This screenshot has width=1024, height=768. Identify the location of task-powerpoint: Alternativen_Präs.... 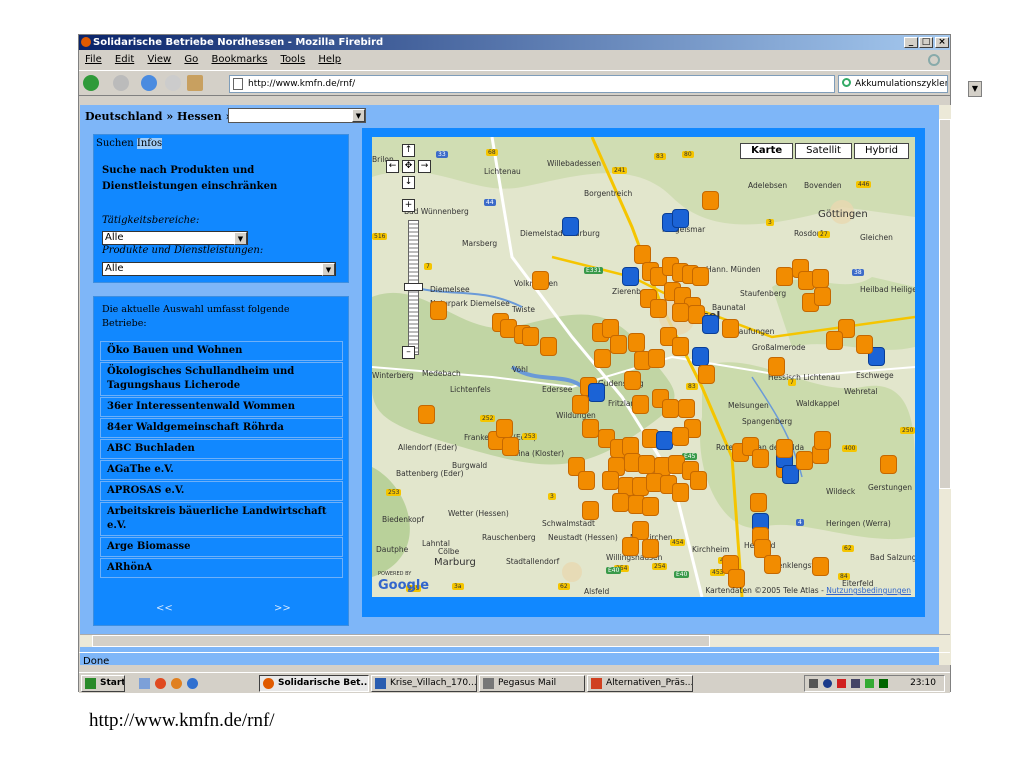
(640, 683).